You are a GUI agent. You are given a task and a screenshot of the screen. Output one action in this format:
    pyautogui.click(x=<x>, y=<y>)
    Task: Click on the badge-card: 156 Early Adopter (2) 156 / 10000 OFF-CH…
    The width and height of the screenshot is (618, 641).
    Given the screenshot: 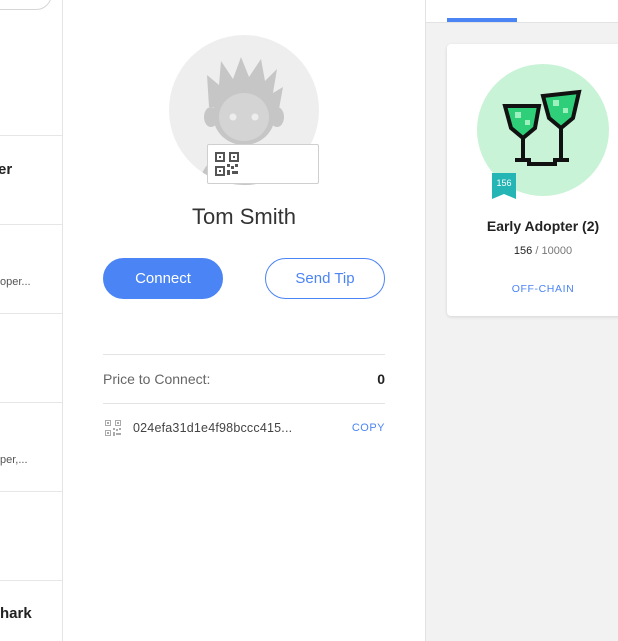 What is the action you would take?
    pyautogui.click(x=532, y=180)
    